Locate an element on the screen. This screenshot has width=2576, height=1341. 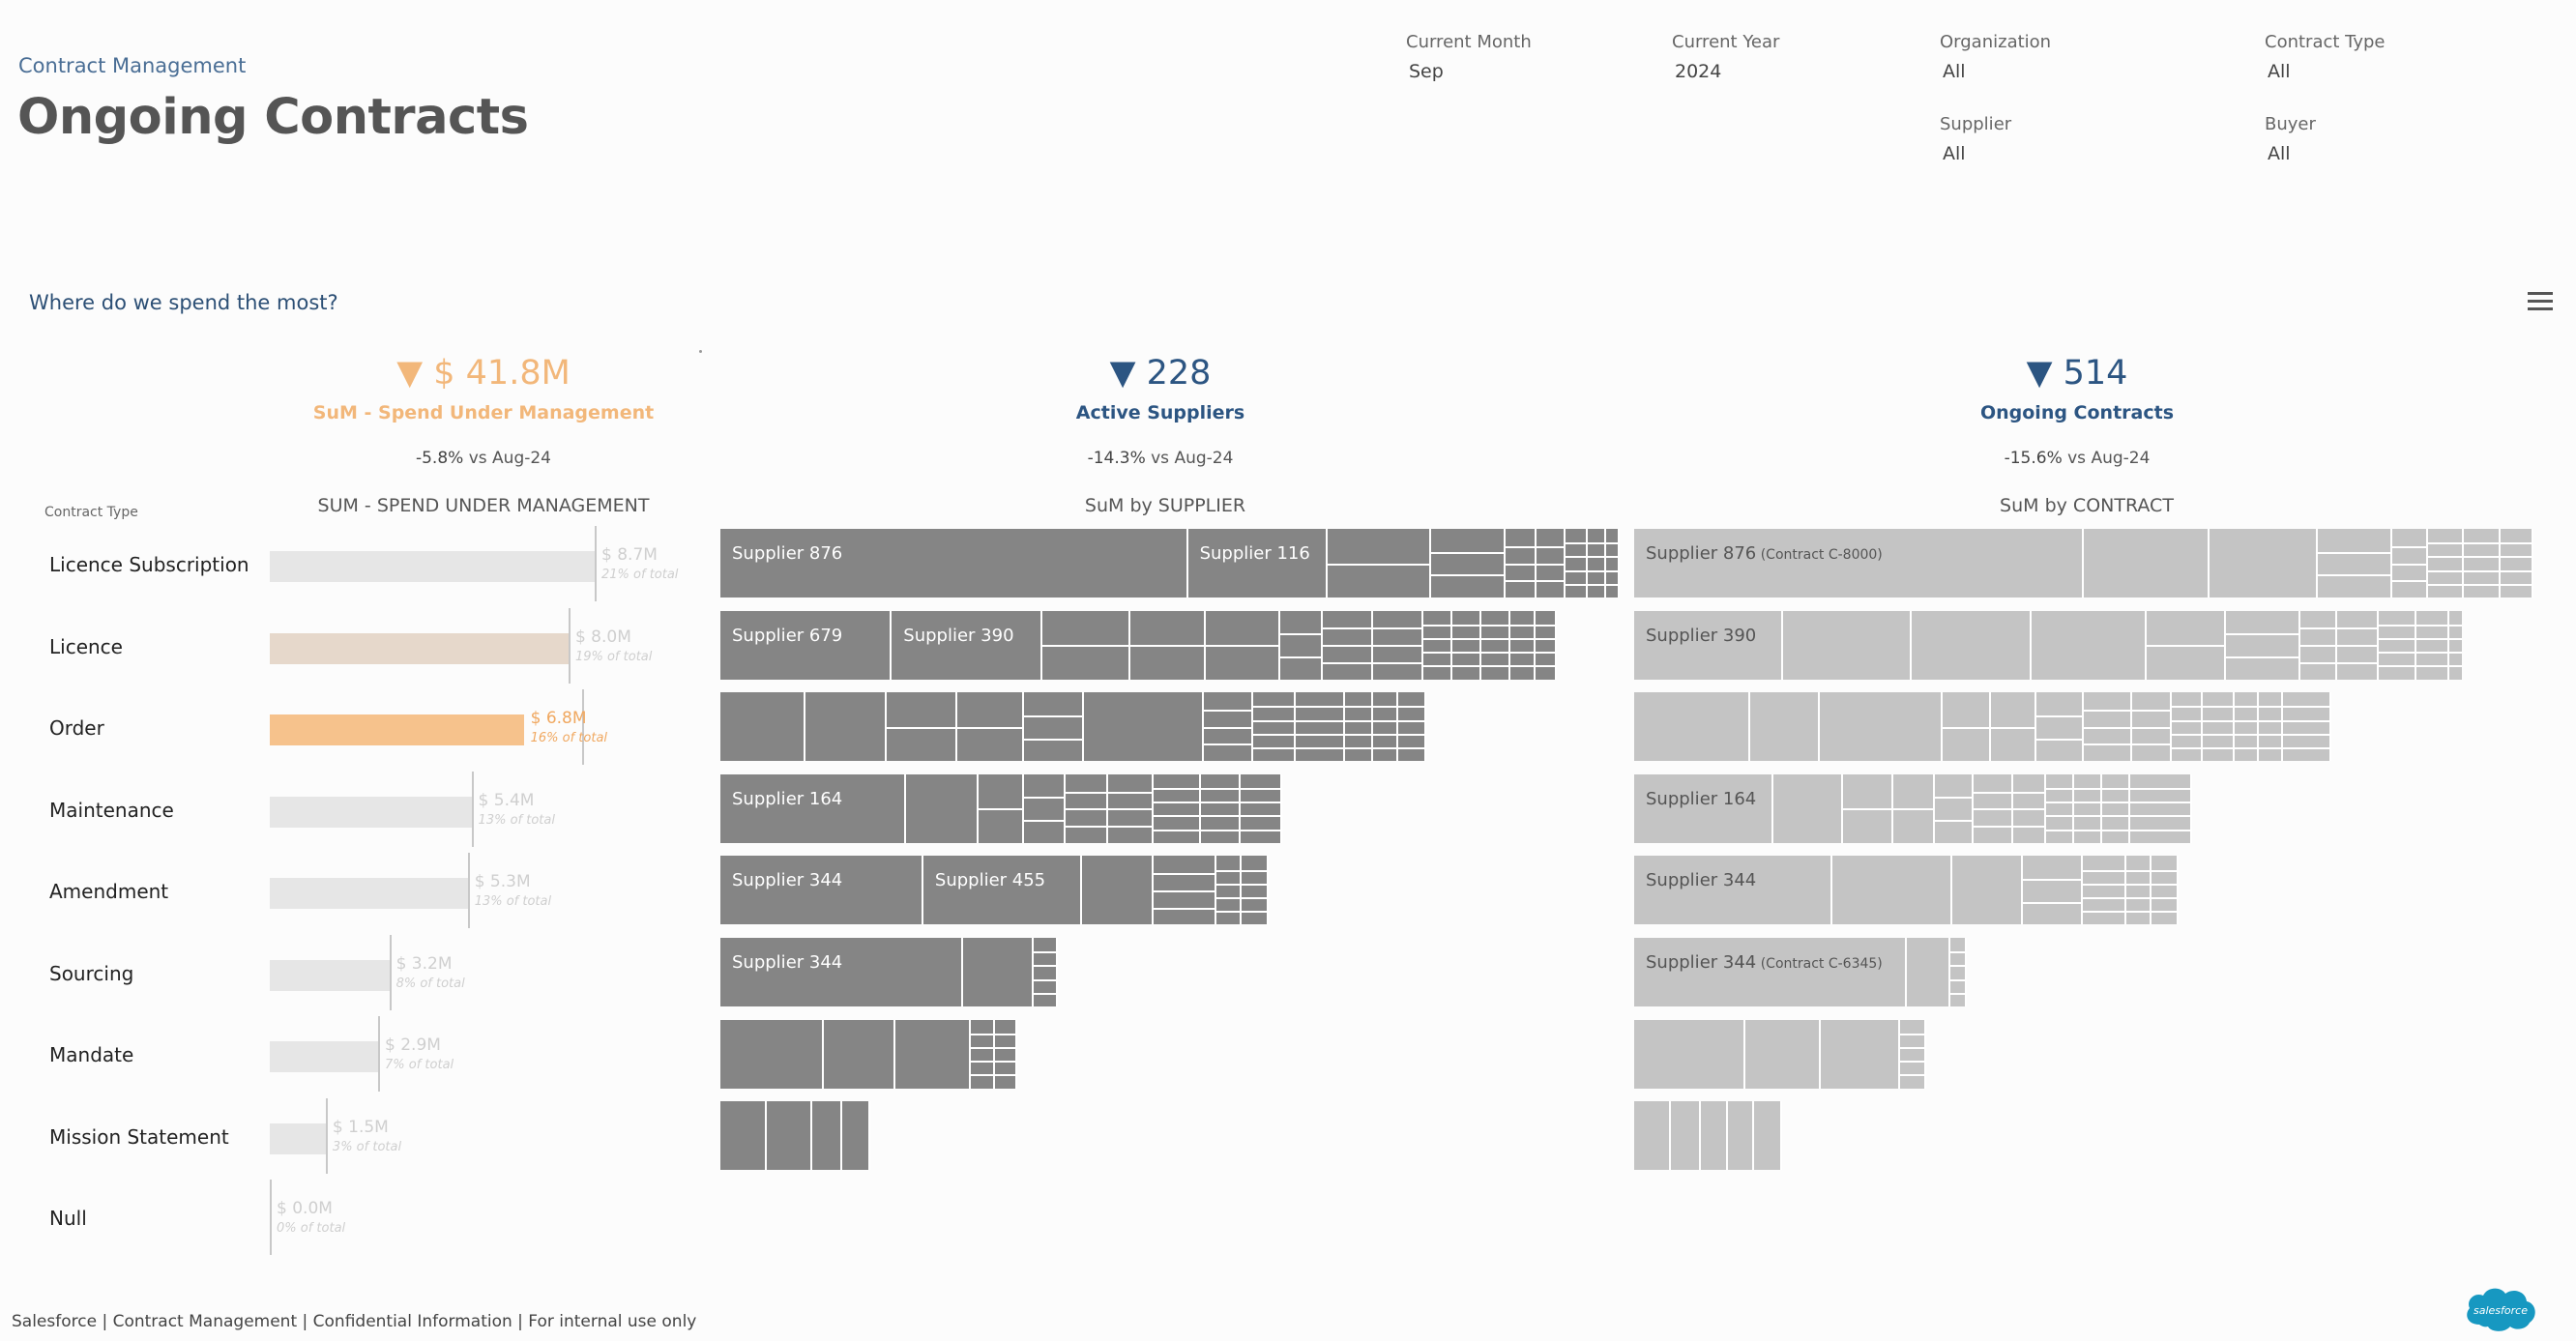
treemap-row: Supplier 876 (Contract C-8000) is located at coordinates (2083, 563).